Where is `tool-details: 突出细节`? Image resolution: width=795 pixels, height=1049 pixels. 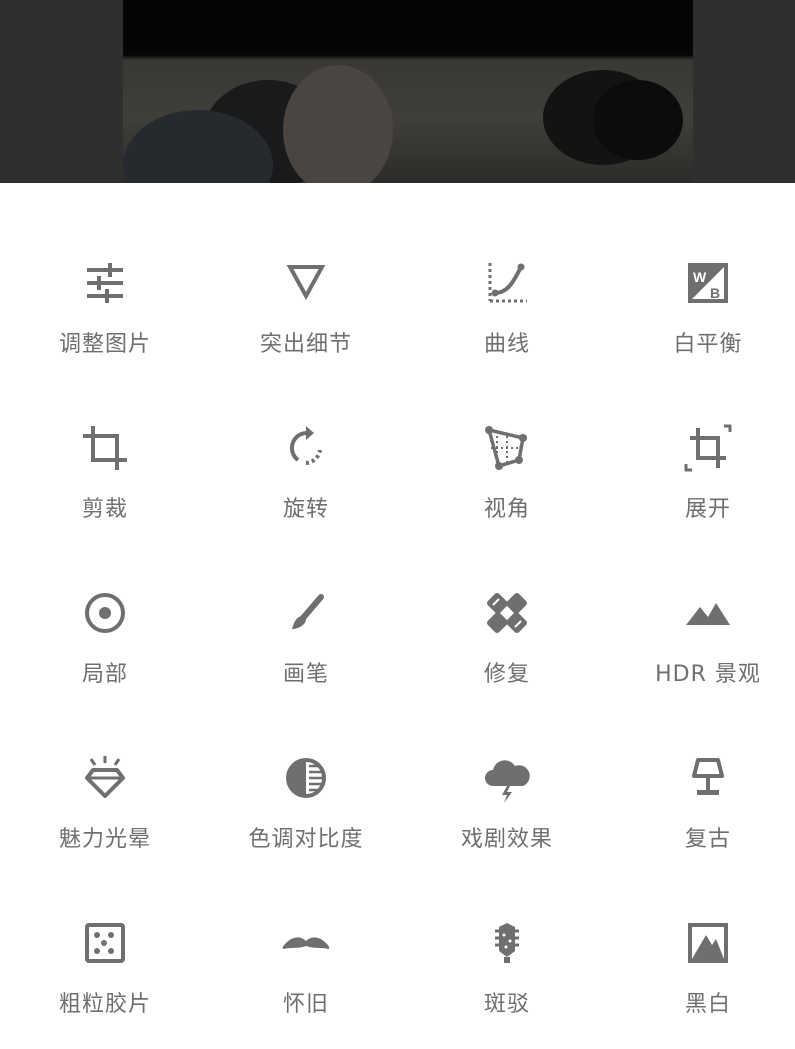
tool-details: 突出细节 is located at coordinates (306, 270).